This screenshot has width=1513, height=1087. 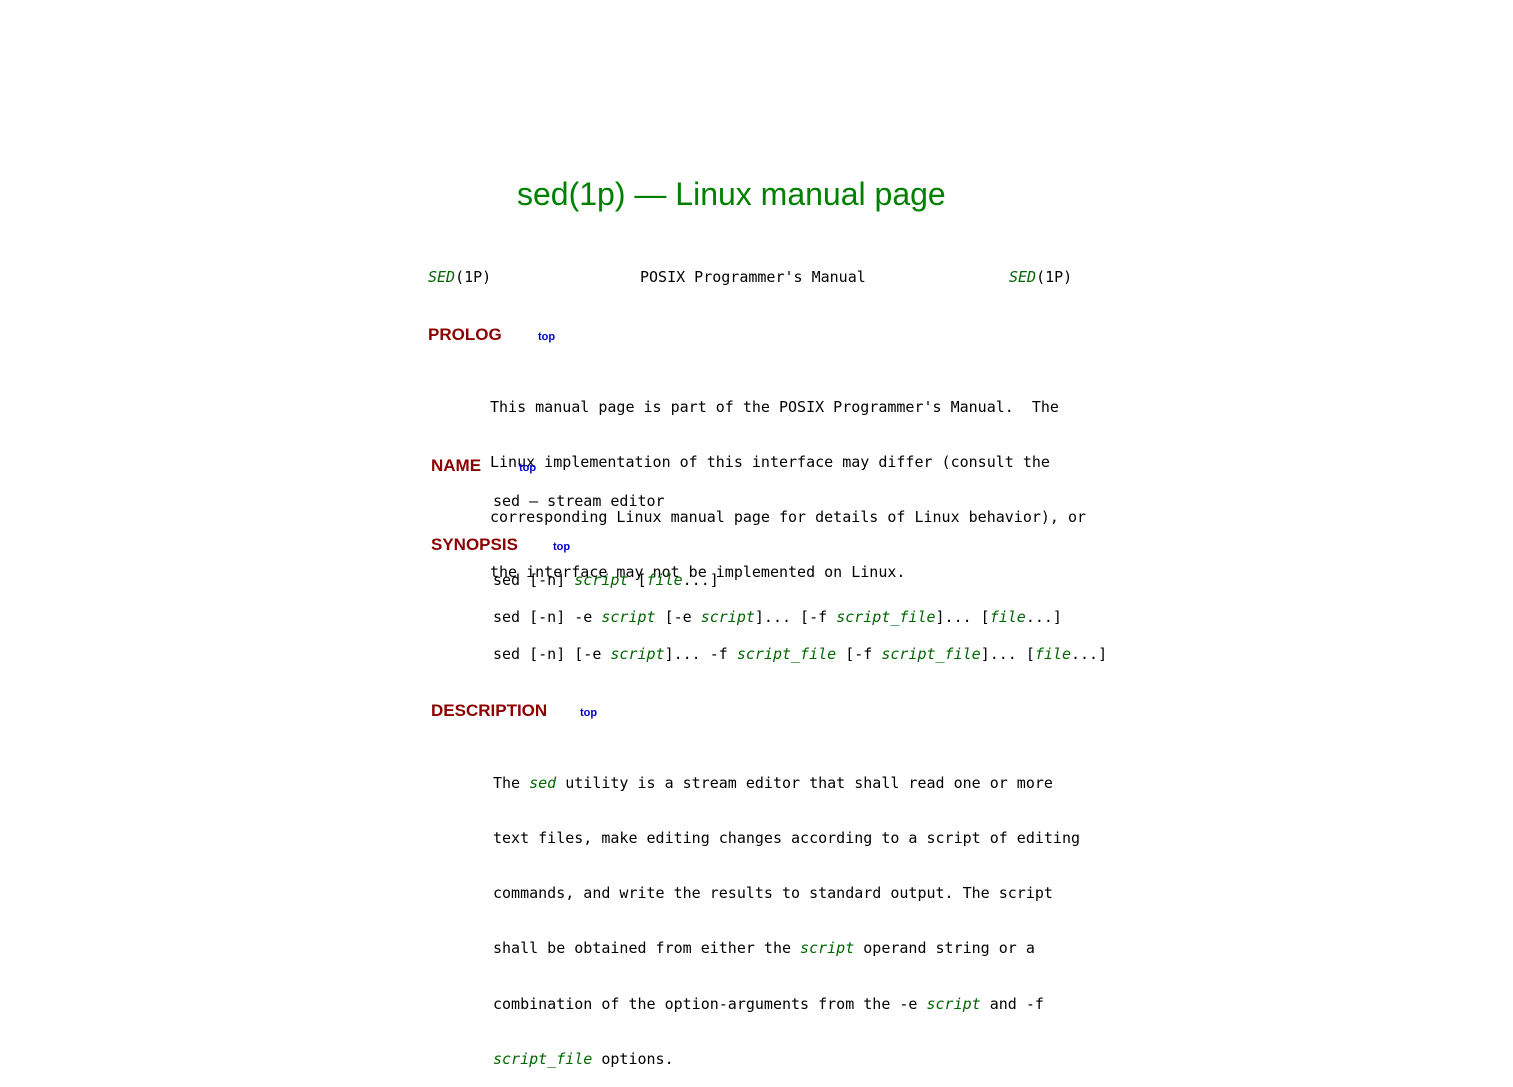 I want to click on top-link-name: top, so click(x=527, y=468).